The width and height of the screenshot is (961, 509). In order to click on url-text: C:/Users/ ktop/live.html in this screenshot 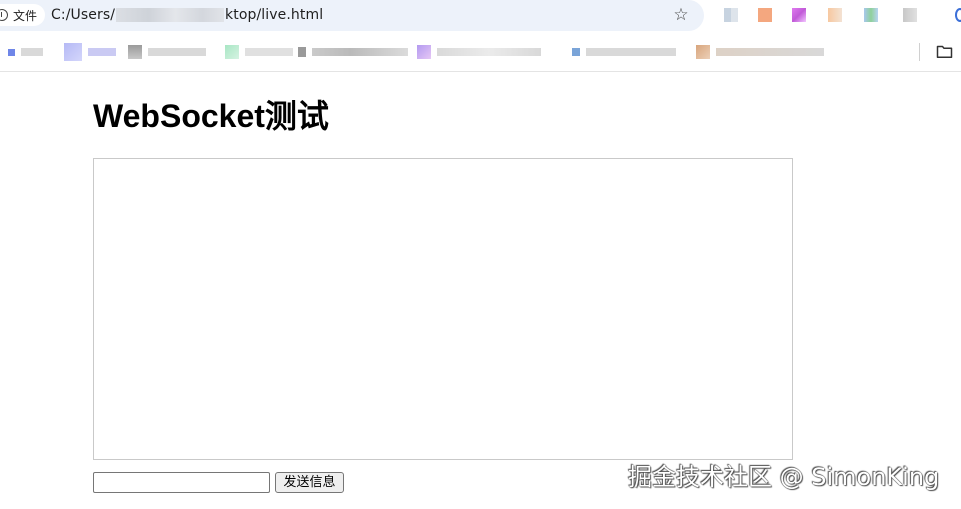, I will do `click(187, 15)`.